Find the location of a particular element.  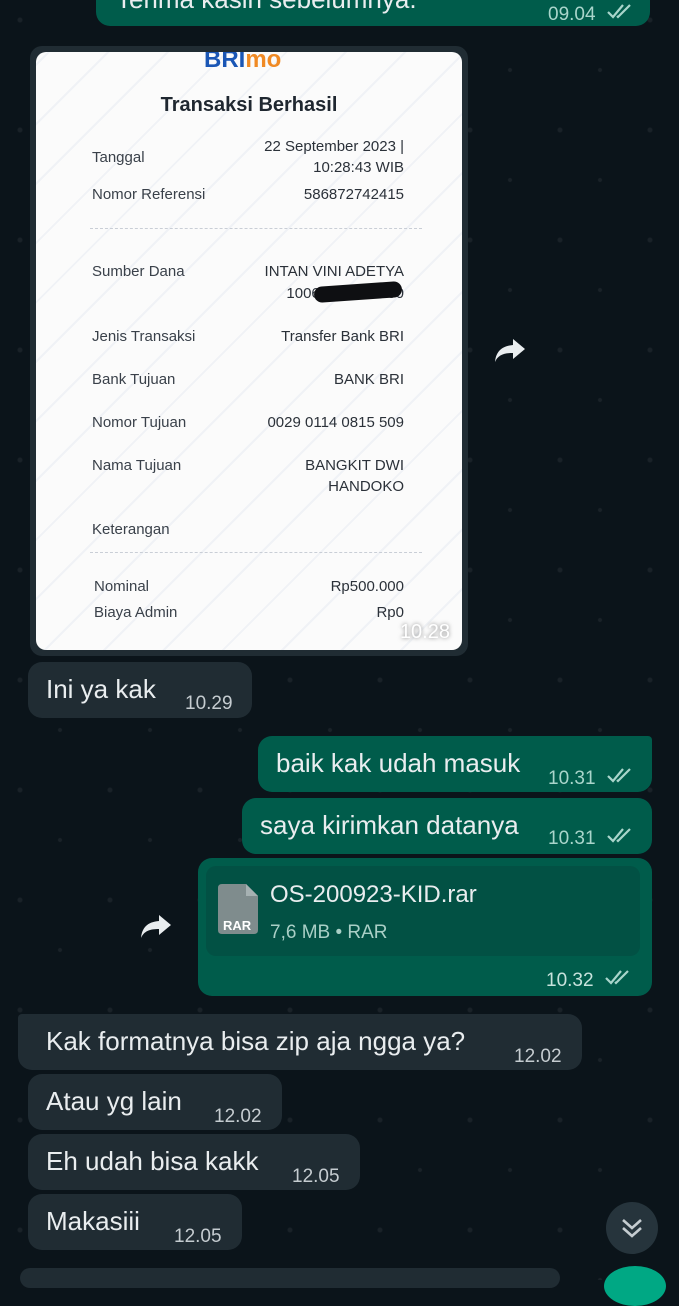

ref-label: Nomor Referensi is located at coordinates (149, 194).